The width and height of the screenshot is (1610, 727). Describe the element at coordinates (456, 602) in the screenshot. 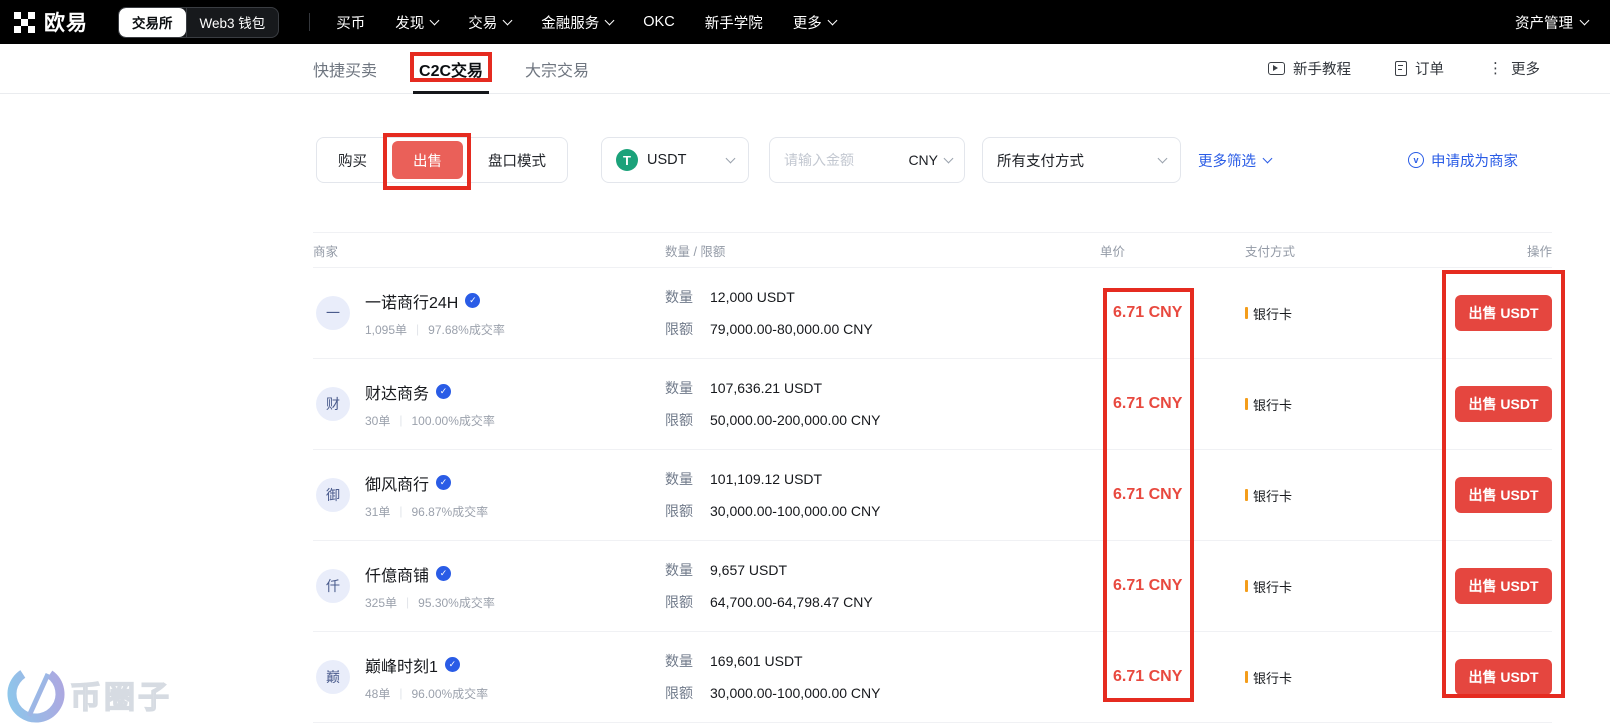

I see `completion-rate: 95.30%成交率` at that location.